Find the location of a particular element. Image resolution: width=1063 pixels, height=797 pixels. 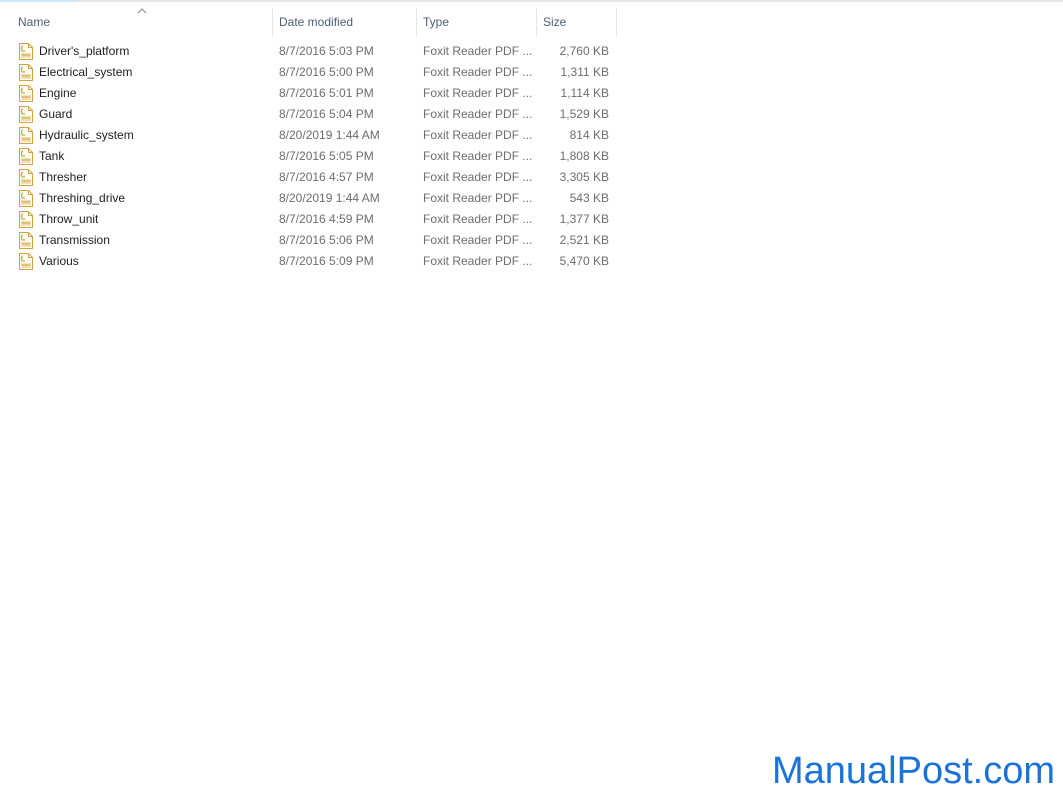

file-name: Hydraulic_system is located at coordinates (86, 135).